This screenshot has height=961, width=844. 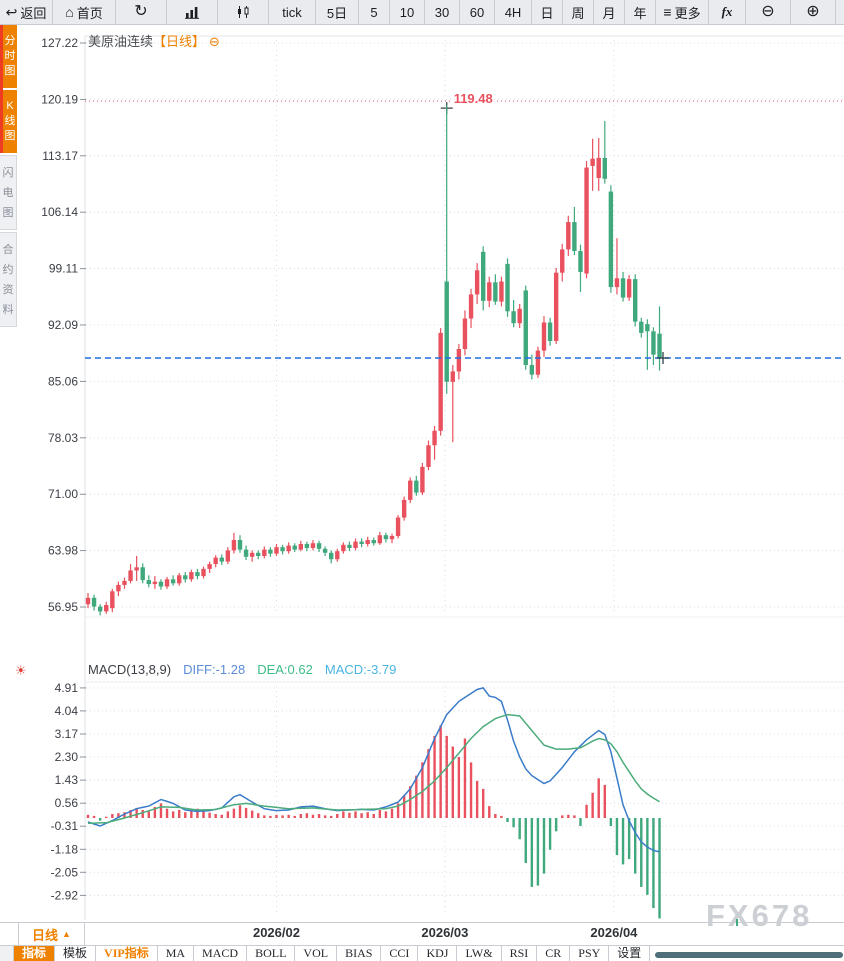 I want to click on toolbar-4-hour-label: 4H, so click(x=513, y=12).